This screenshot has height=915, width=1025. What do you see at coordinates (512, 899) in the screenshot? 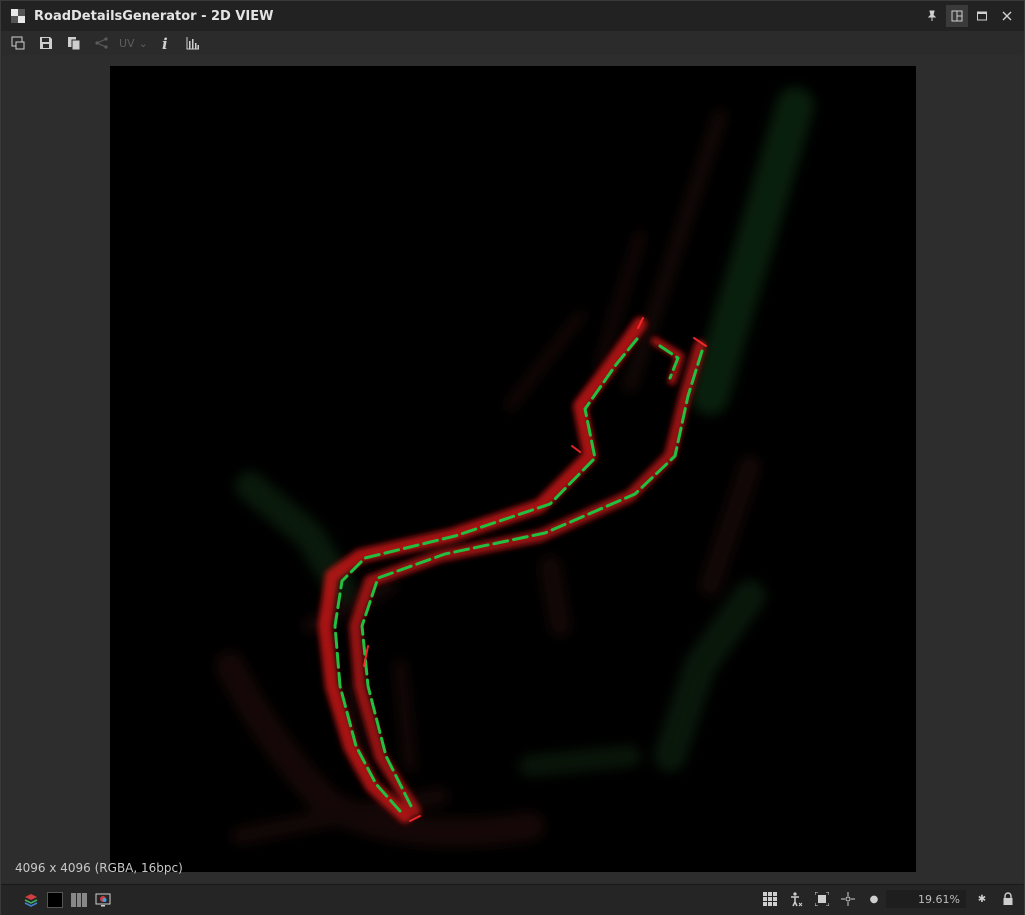
I see `status-bar: ● 19.61% ✱` at bounding box center [512, 899].